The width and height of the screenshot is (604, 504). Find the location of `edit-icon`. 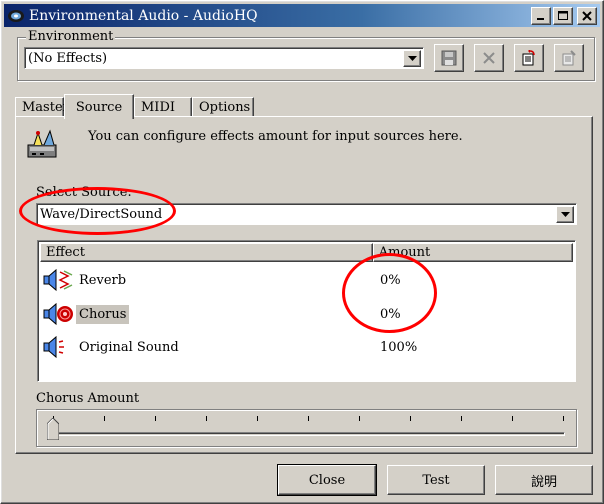

edit-icon is located at coordinates (528, 58).